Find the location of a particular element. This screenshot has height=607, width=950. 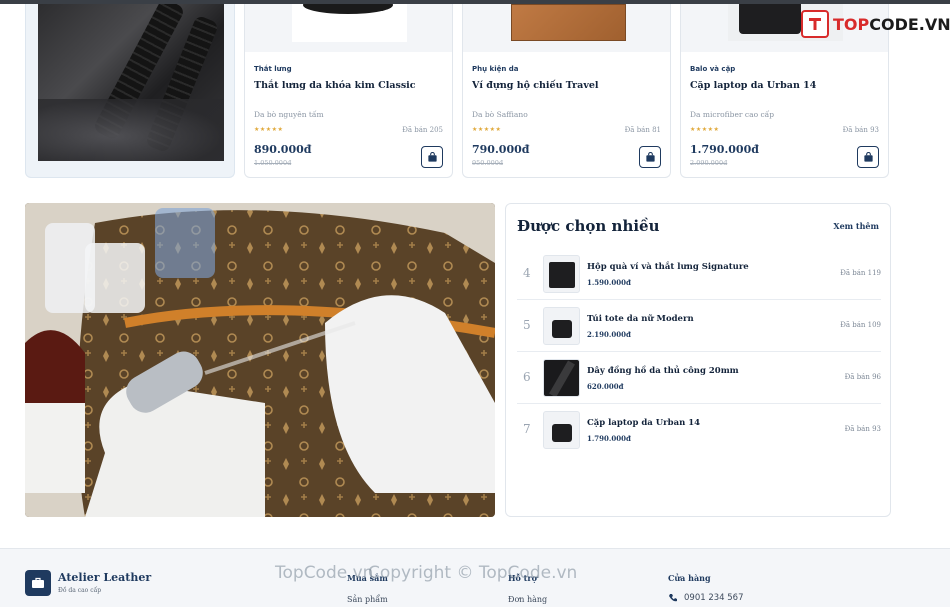

footer-phone: 0901 234 567 is located at coordinates (705, 598).